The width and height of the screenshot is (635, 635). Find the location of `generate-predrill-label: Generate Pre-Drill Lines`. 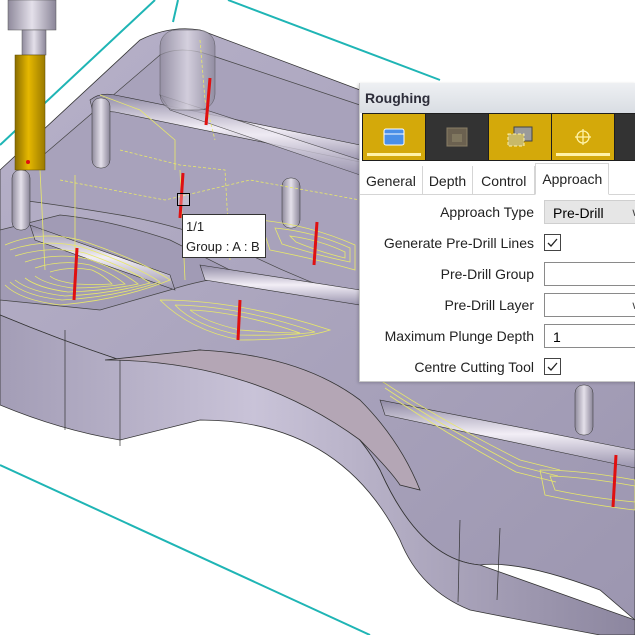

generate-predrill-label: Generate Pre-Drill Lines is located at coordinates (458, 243).